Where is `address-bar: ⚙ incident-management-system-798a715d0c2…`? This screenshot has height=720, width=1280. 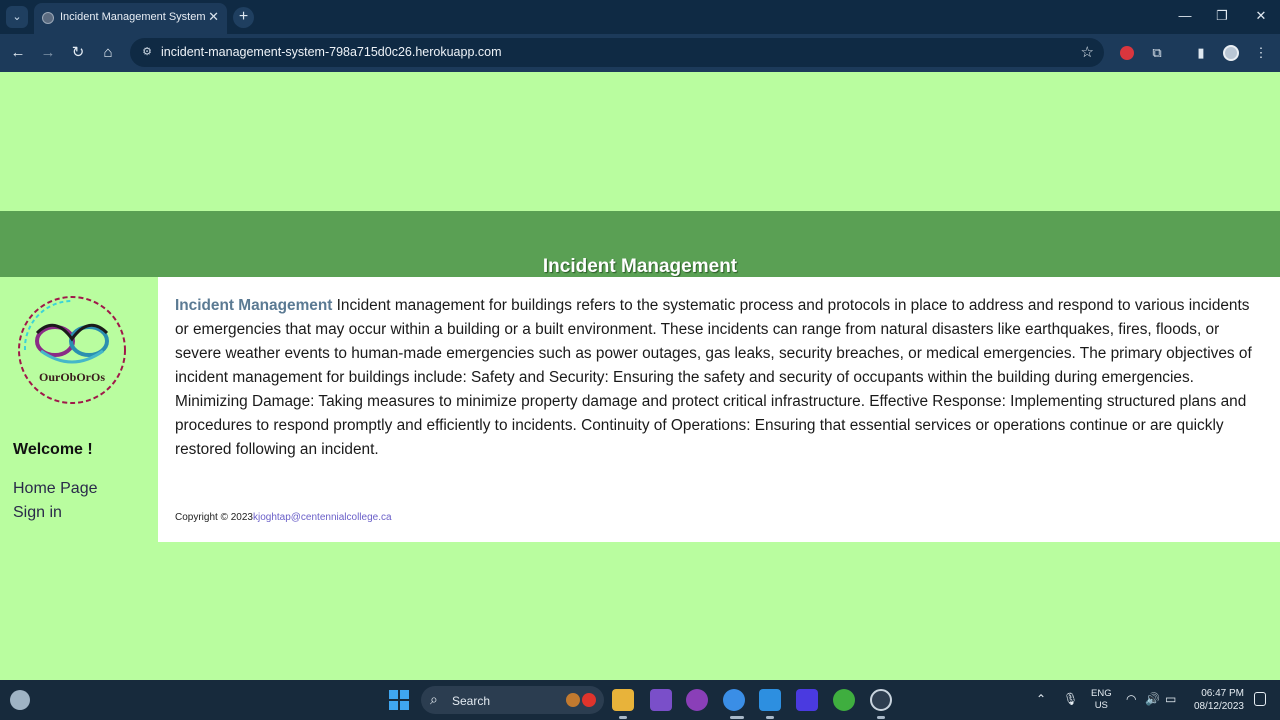
address-bar: ⚙ incident-management-system-798a715d0c2… is located at coordinates (617, 52).